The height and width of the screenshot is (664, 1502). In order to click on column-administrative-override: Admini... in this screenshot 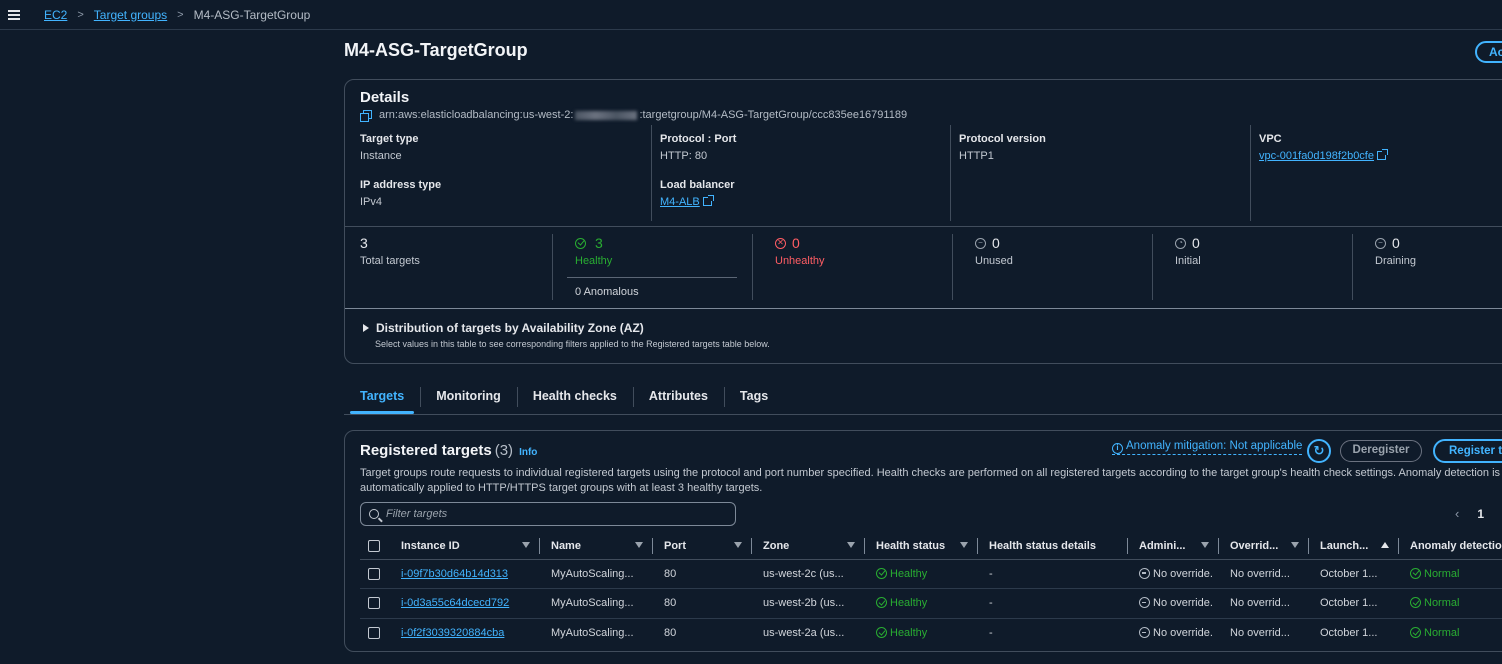, I will do `click(1173, 546)`.